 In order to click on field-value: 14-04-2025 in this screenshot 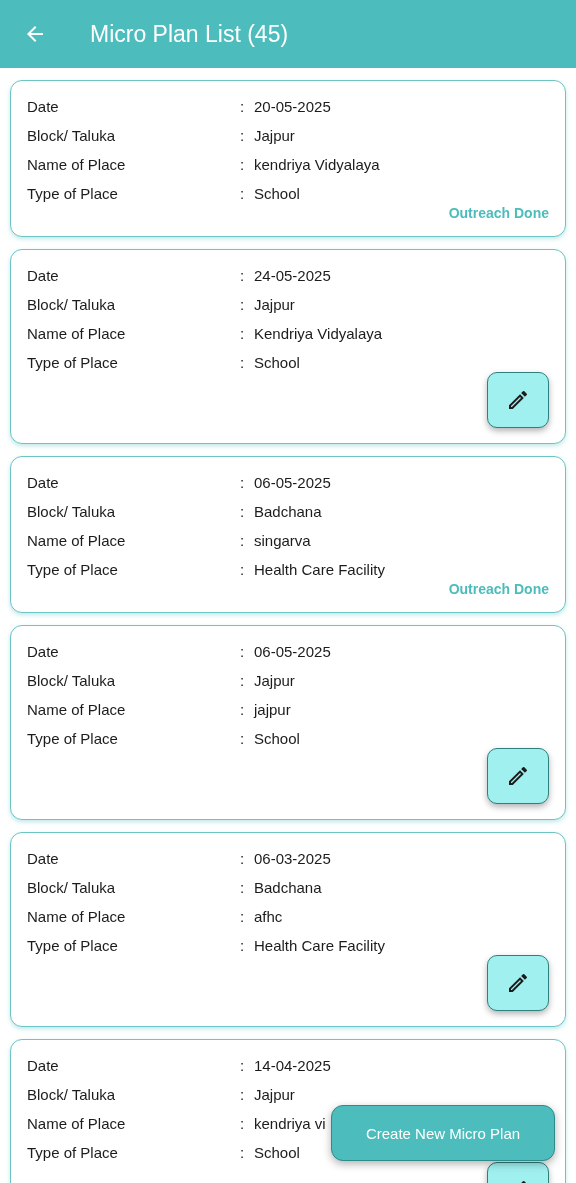, I will do `click(293, 1065)`.